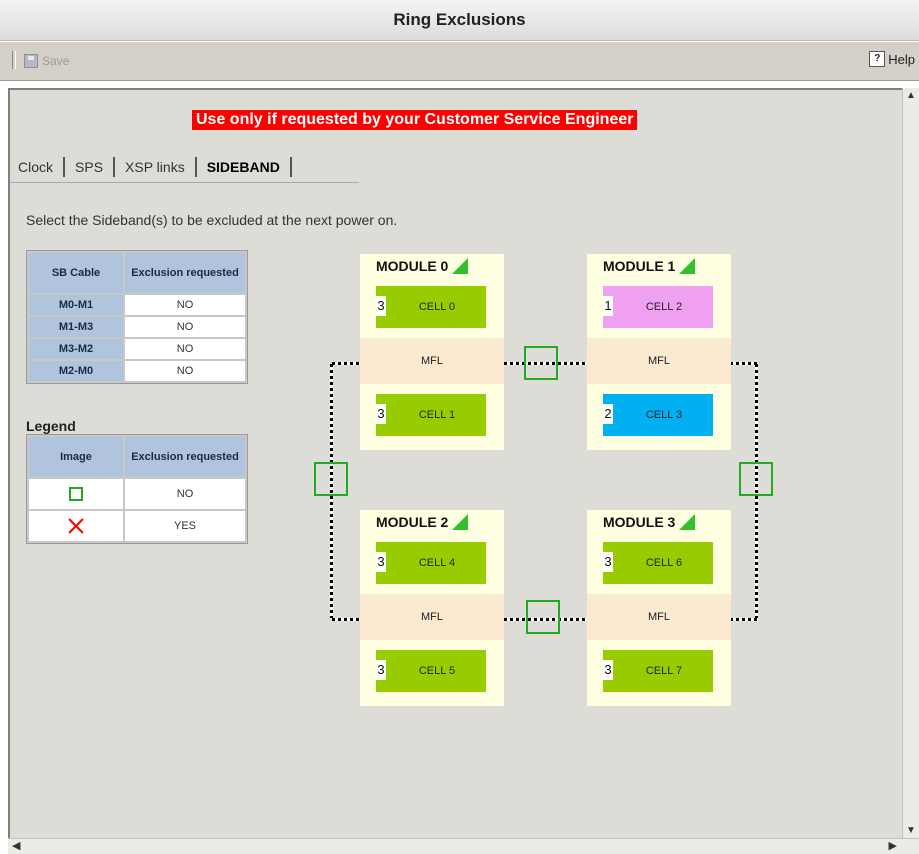 Image resolution: width=919 pixels, height=854 pixels. I want to click on cell-label: CELL 2, so click(664, 307).